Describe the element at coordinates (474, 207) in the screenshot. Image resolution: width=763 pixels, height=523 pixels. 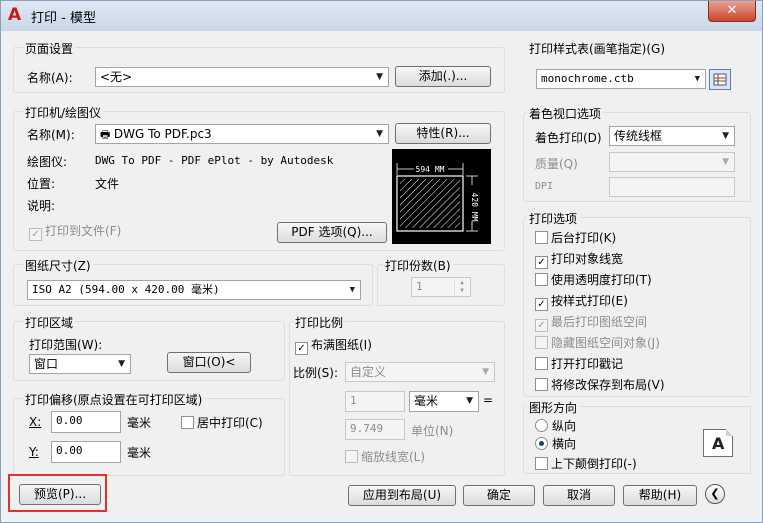
I see `preview-height-label: 420 MM` at that location.